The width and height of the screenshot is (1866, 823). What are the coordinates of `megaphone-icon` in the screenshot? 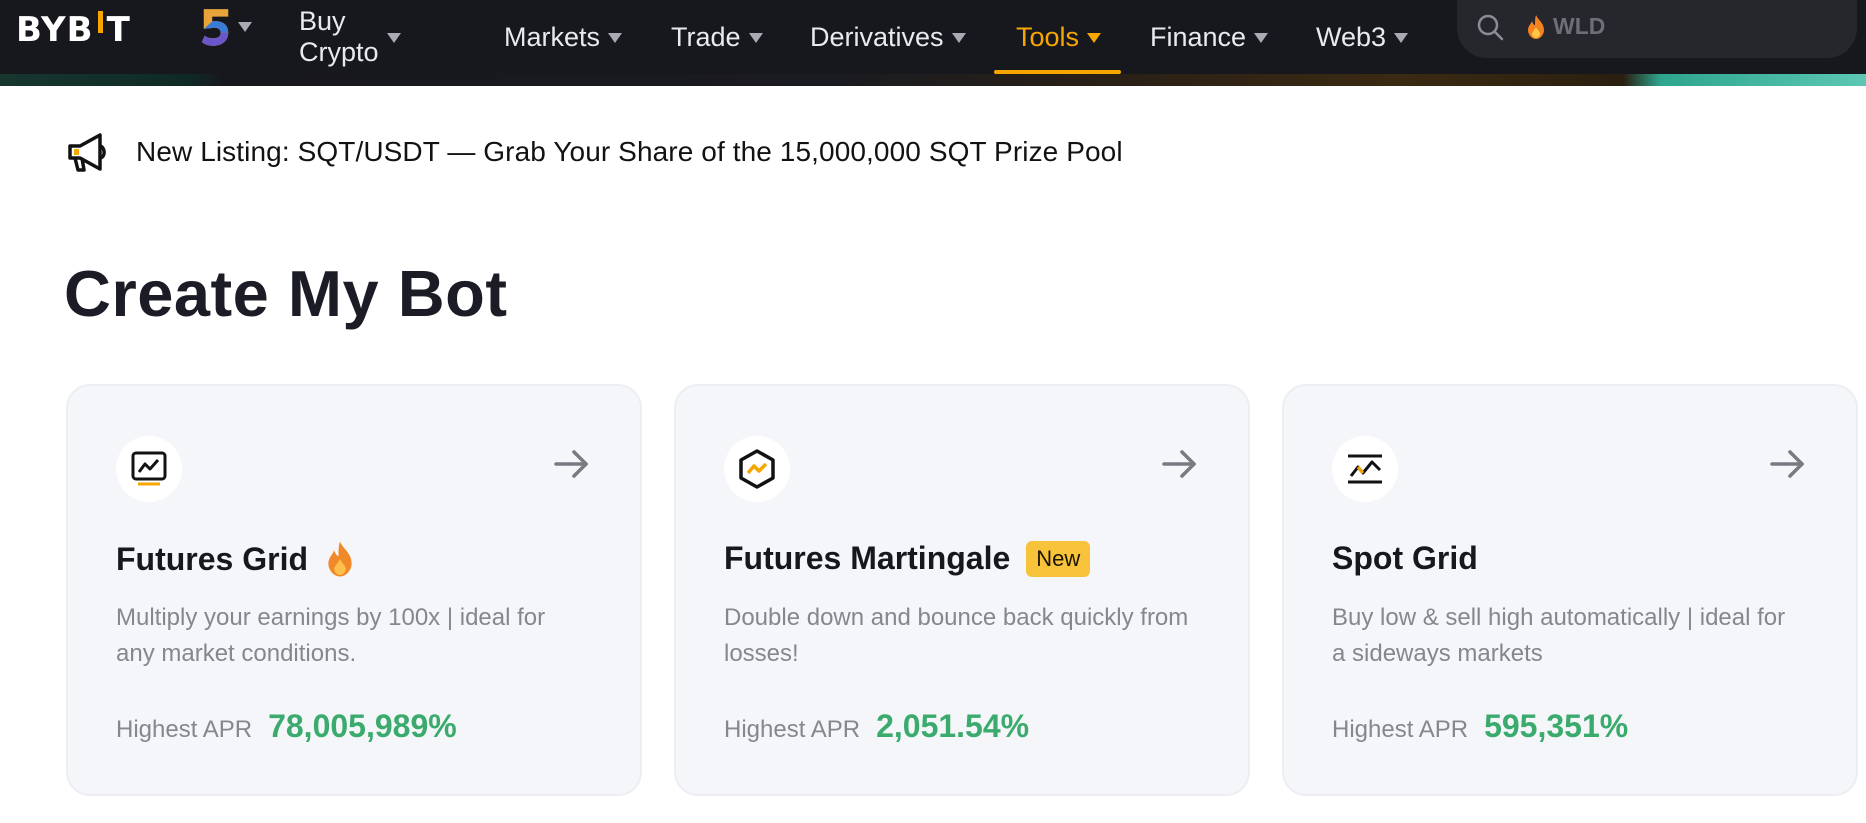 It's located at (87, 152).